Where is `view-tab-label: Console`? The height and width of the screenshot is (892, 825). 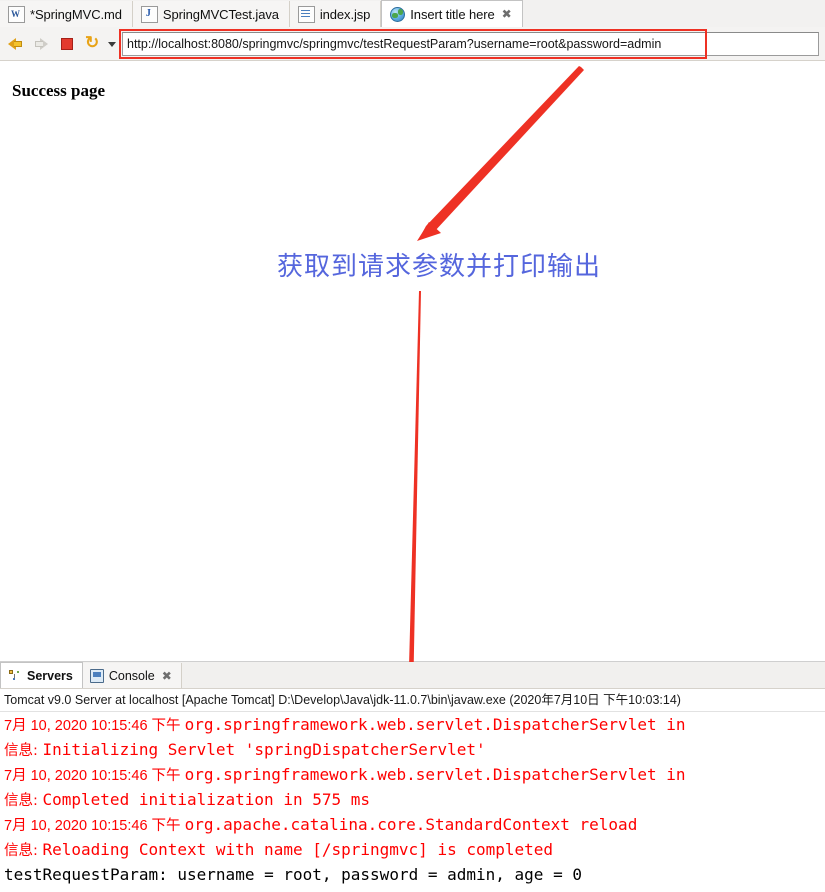 view-tab-label: Console is located at coordinates (131, 675).